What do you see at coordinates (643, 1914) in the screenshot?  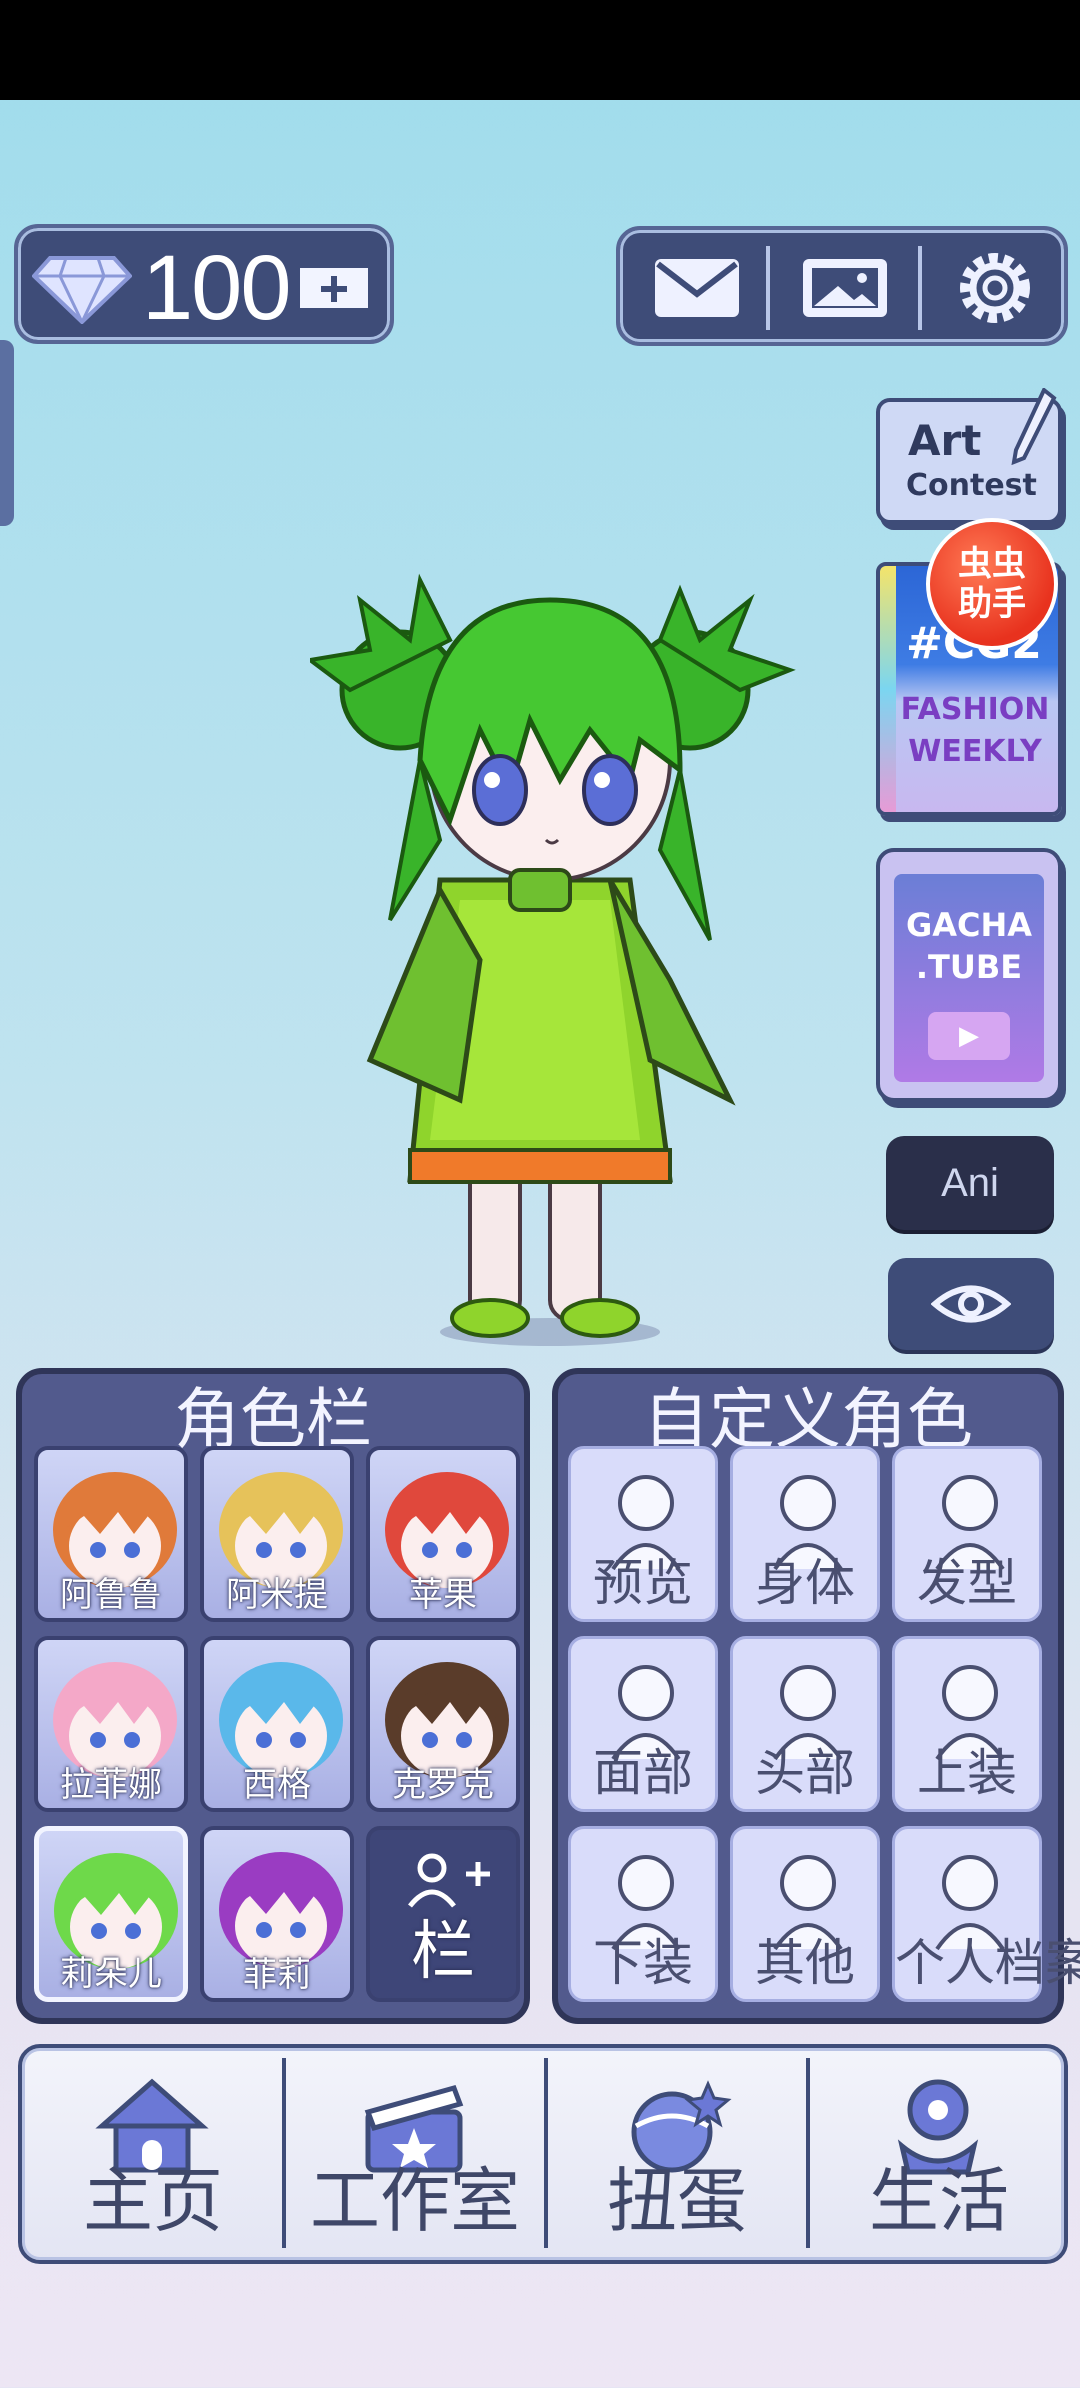 I see `customize-tile: 下装` at bounding box center [643, 1914].